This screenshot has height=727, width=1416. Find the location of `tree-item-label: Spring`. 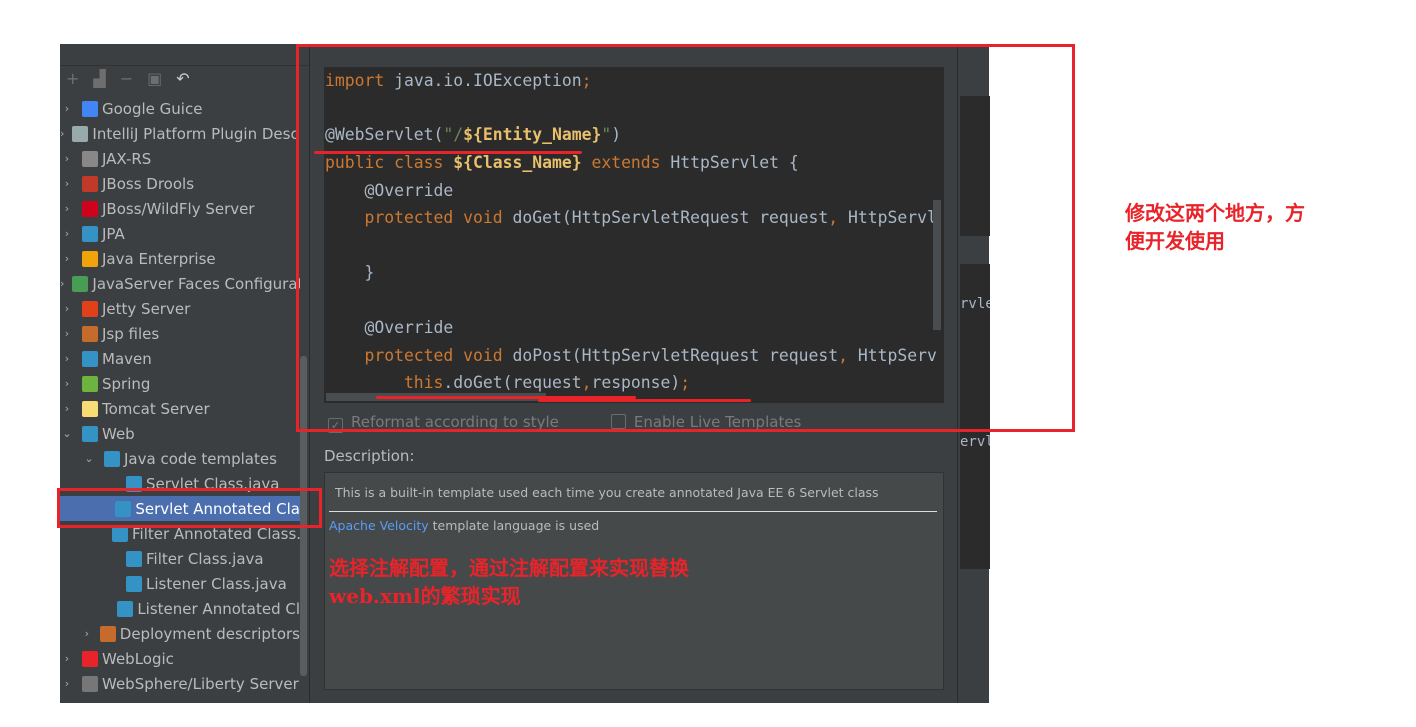

tree-item-label: Spring is located at coordinates (126, 383).